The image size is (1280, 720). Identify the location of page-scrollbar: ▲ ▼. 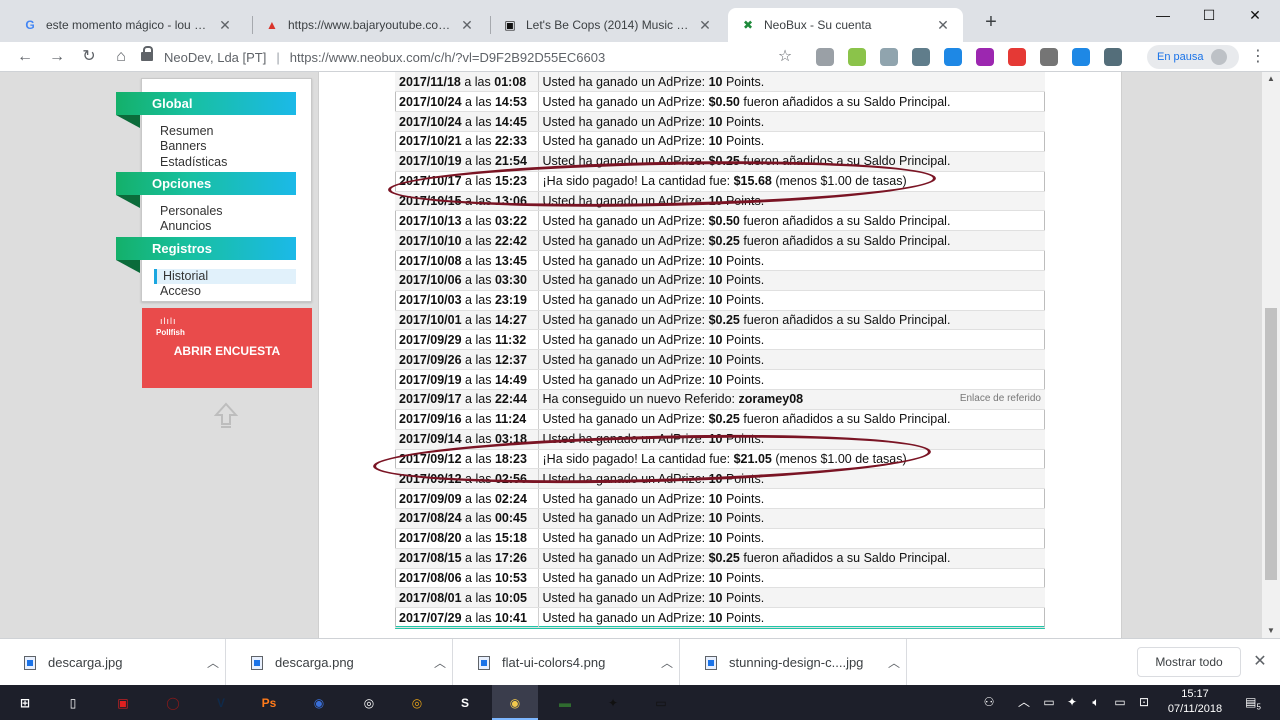
(1271, 355).